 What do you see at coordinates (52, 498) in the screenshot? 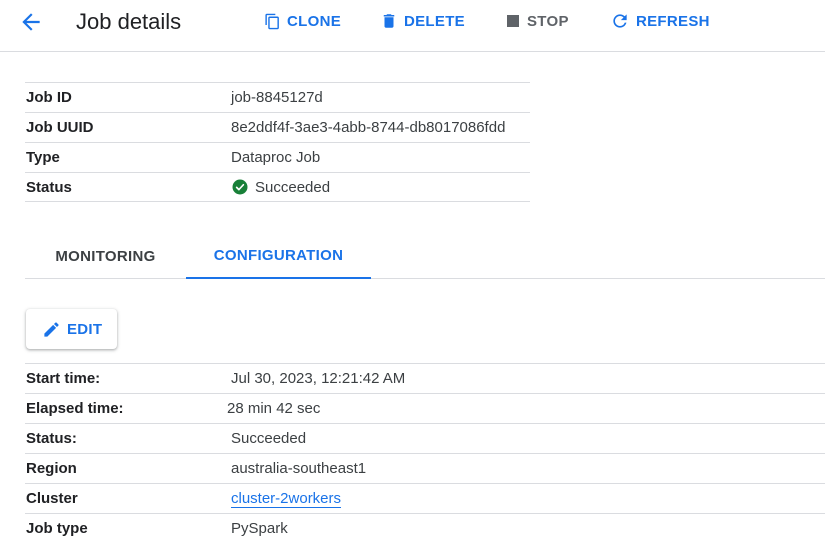
I see `config-key: Cluster` at bounding box center [52, 498].